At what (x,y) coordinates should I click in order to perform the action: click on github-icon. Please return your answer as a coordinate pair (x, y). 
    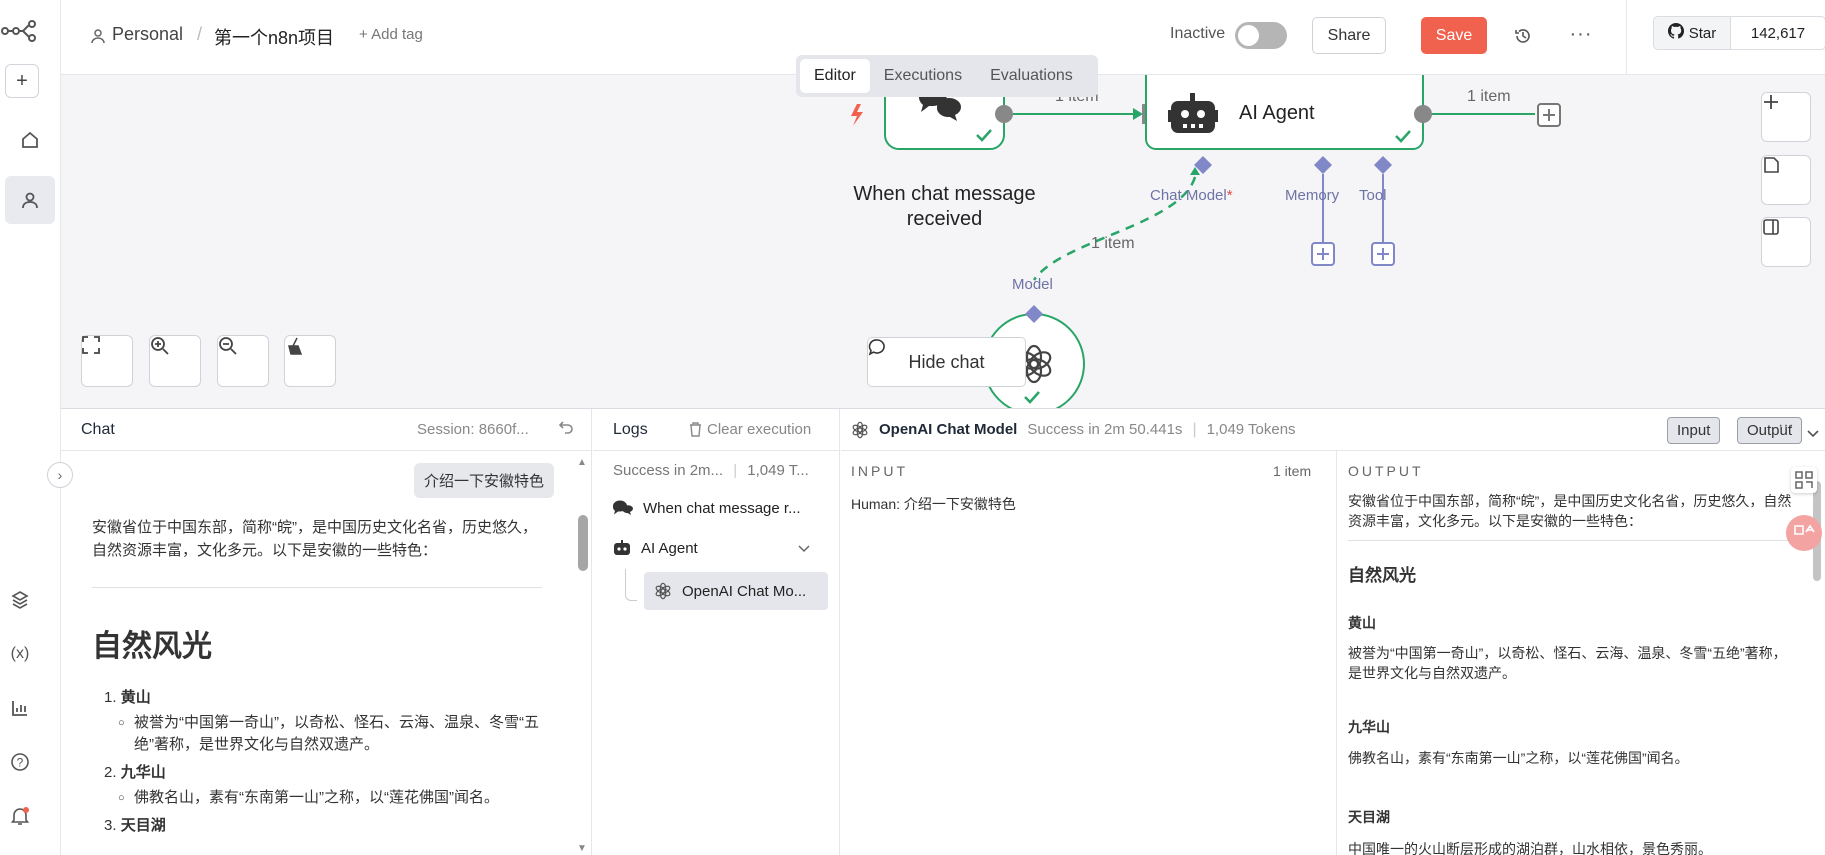
    Looking at the image, I should click on (1675, 32).